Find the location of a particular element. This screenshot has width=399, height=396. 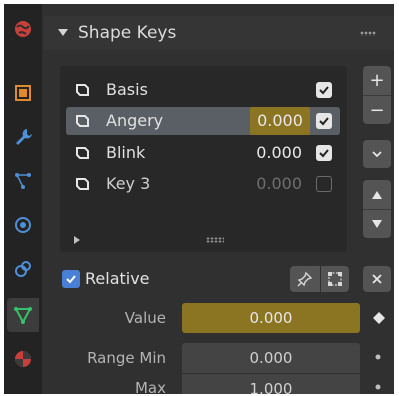

list-item: Key 3 0.000 is located at coordinates (203, 184).